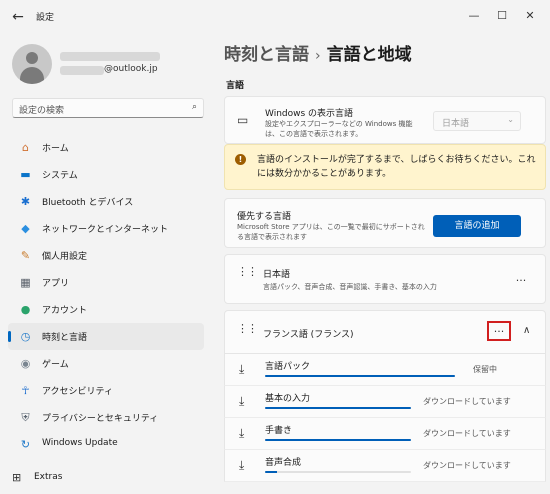  I want to click on language-item-french: ⋮⋮ フランス語 (フランス) ··· ∧, so click(385, 332).